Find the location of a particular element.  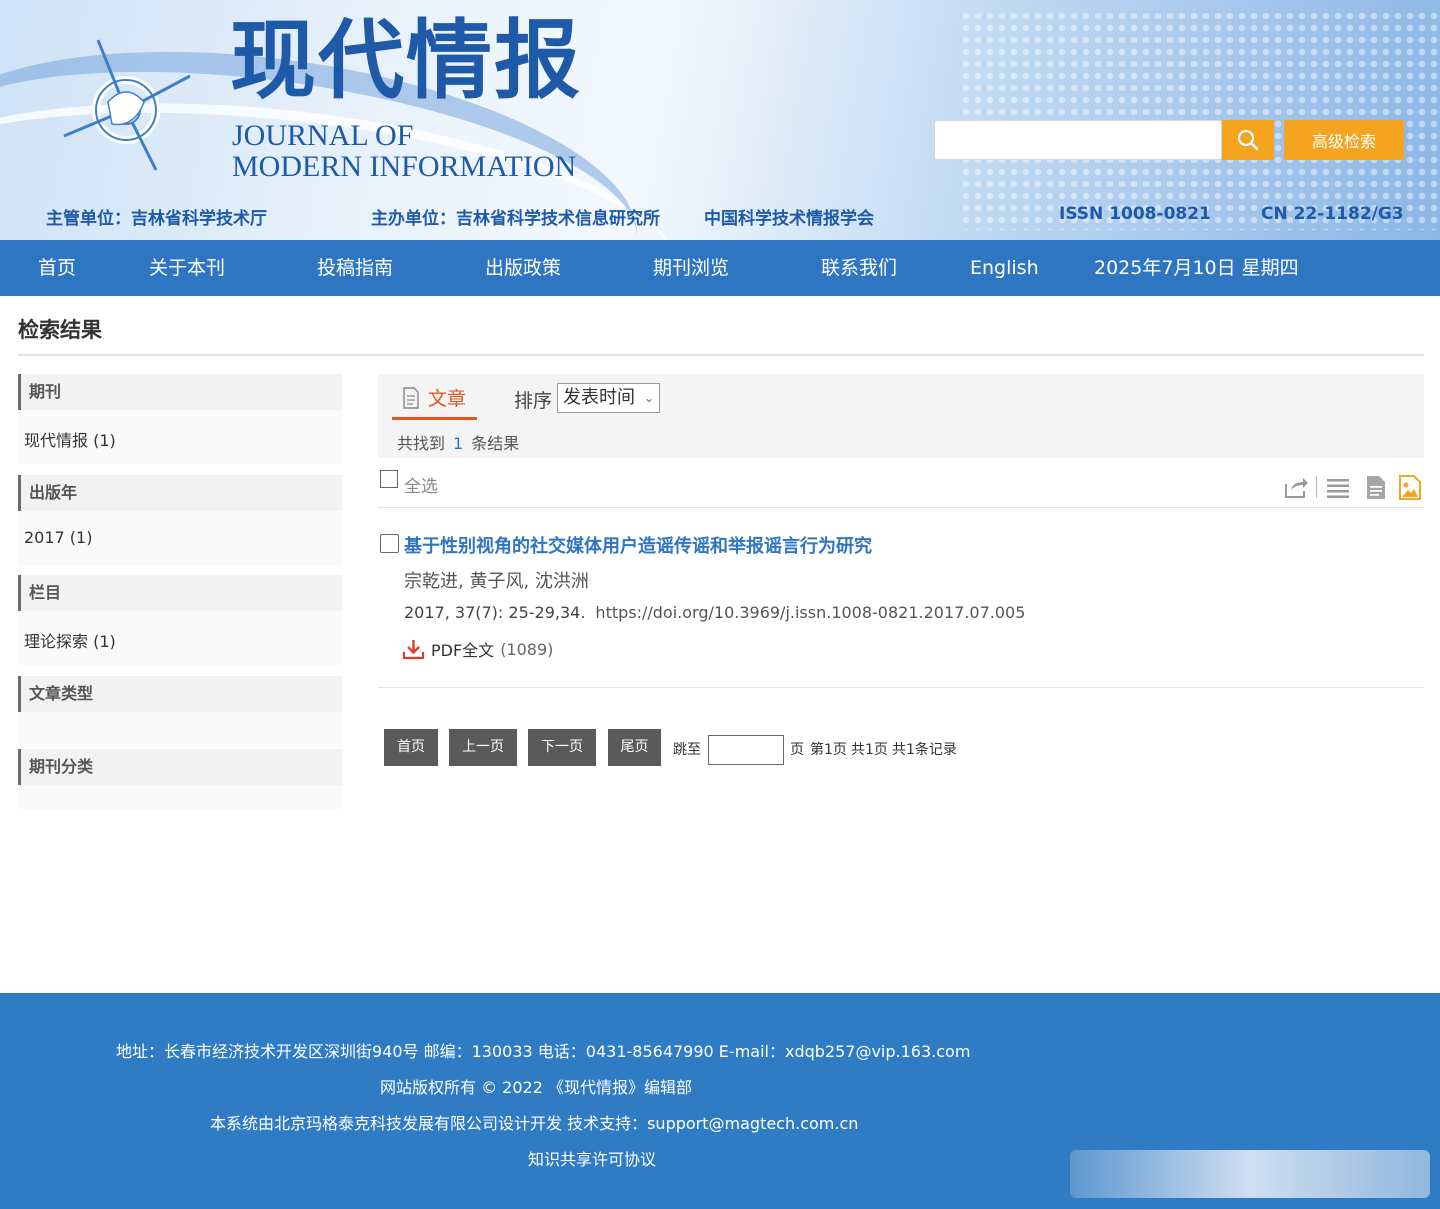

result-count: 共找到 1 条结果 is located at coordinates (458, 442).